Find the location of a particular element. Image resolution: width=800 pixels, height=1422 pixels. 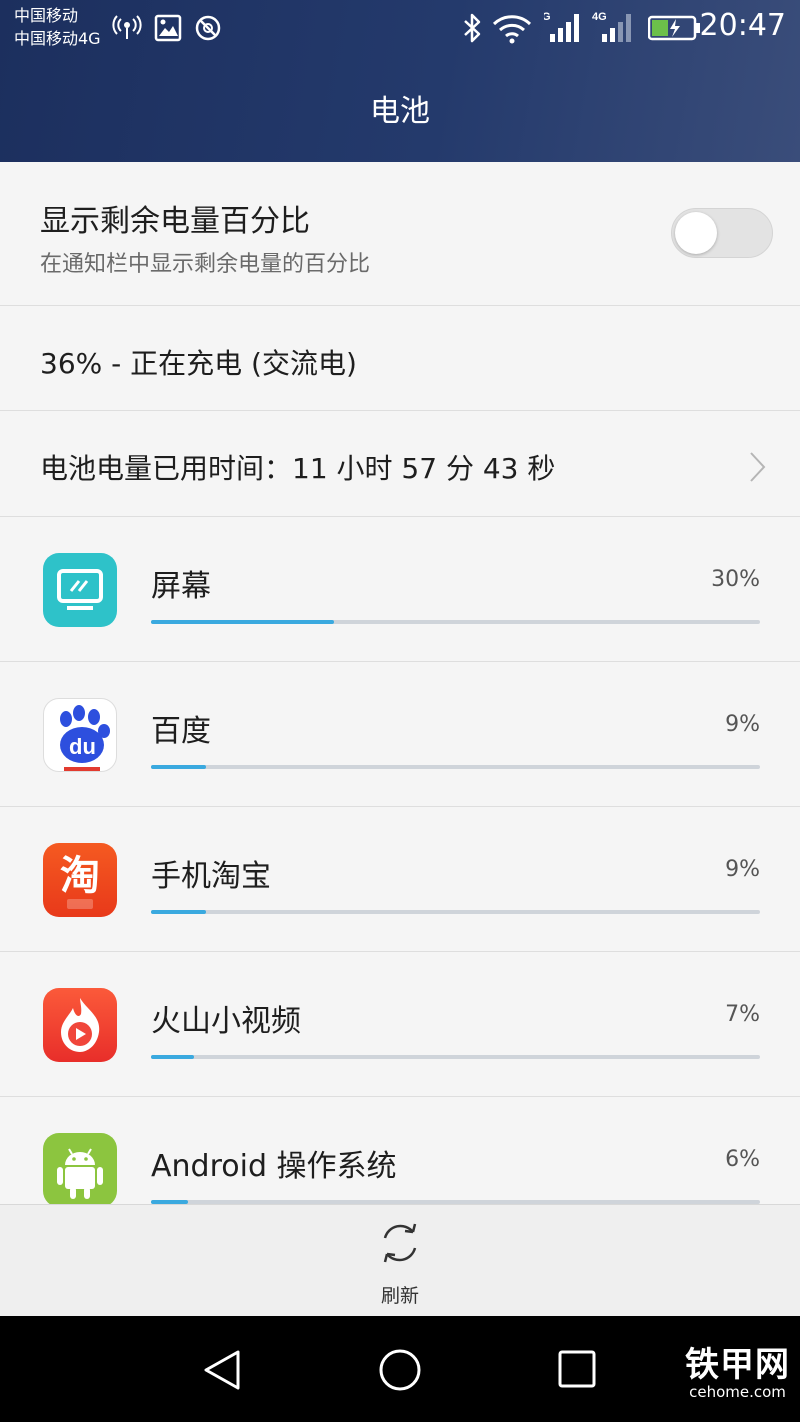

watermark: 铁甲网 cehome.com is located at coordinates (737, 1373).